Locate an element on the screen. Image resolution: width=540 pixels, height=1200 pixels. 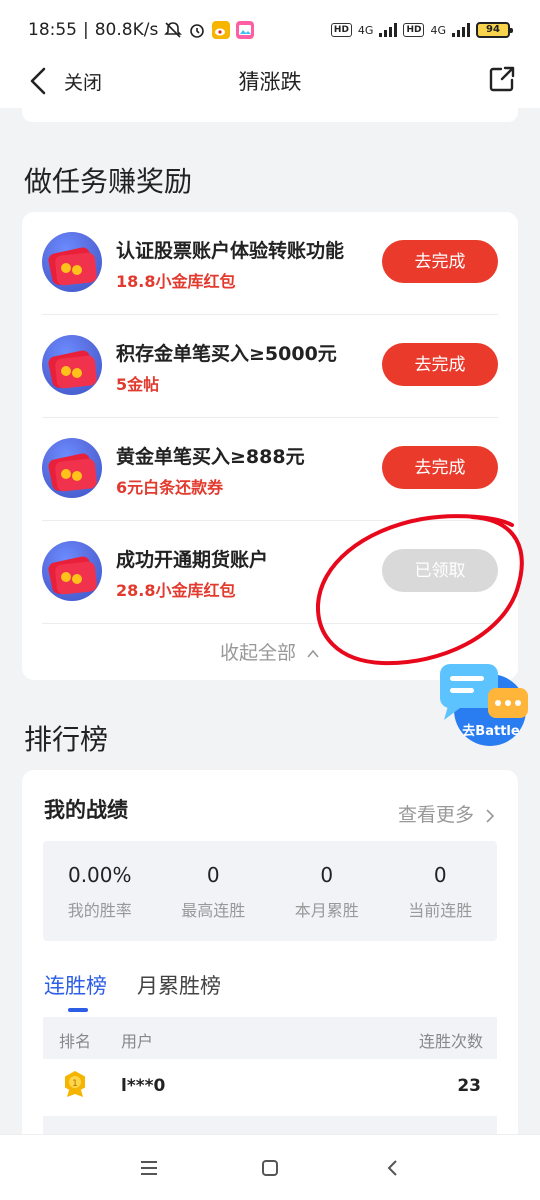
rank-section-title: 排行榜 is located at coordinates (66, 739).